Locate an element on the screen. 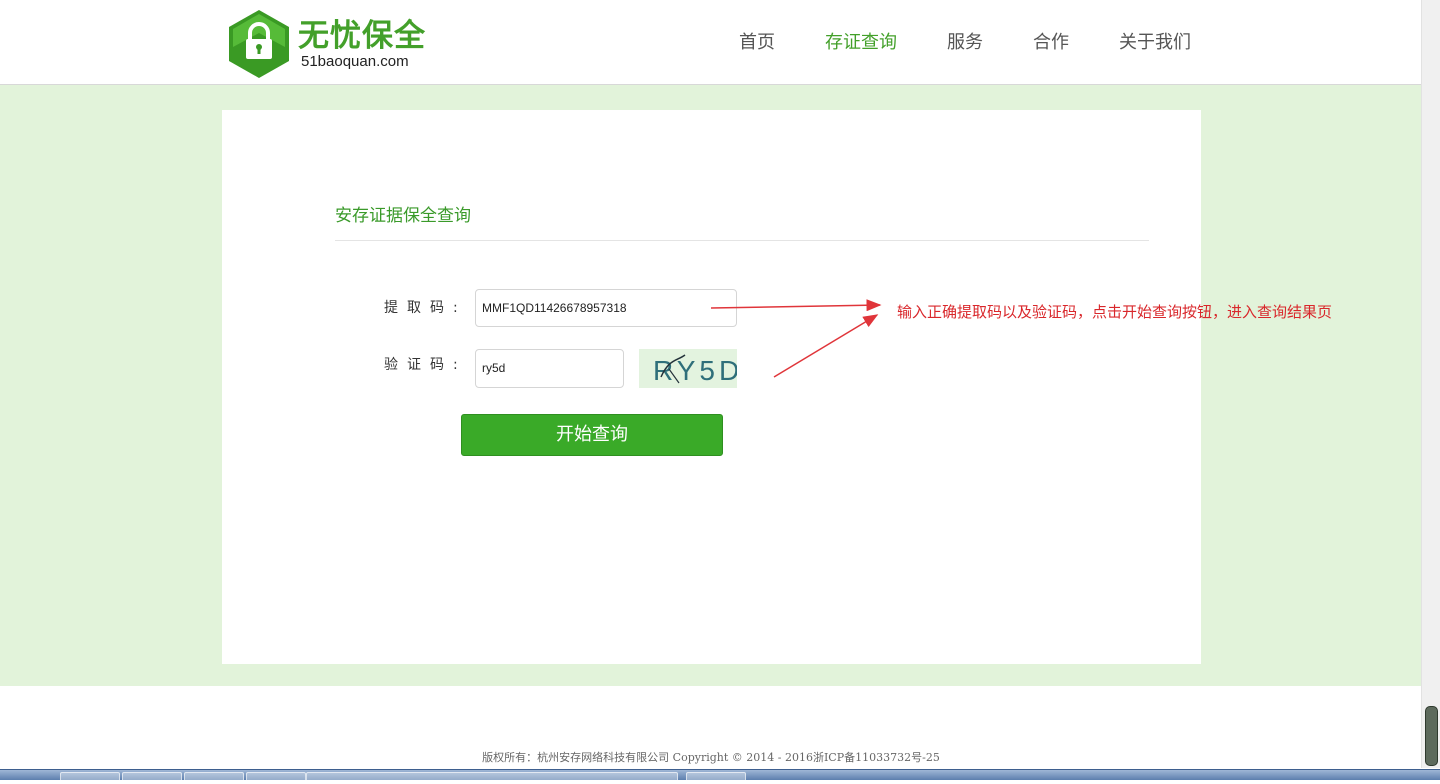 This screenshot has height=784, width=1440. scrollbar-thumb is located at coordinates (1431, 736).